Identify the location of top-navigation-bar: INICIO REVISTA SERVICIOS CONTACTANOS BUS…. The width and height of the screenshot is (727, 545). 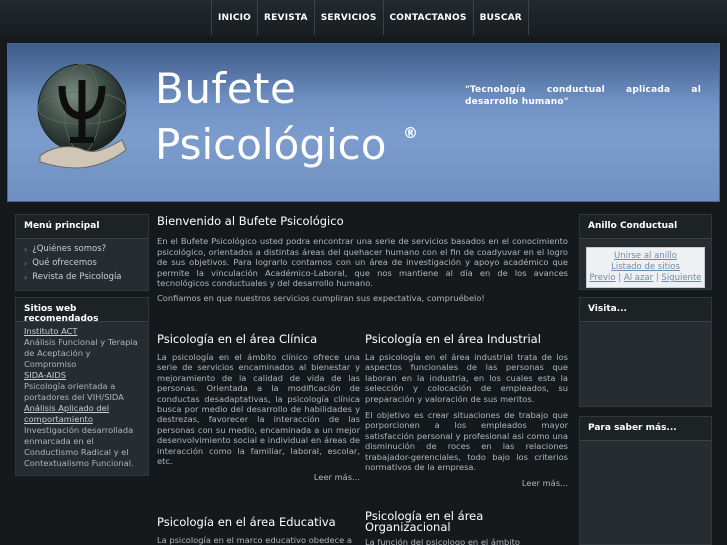
(363, 18).